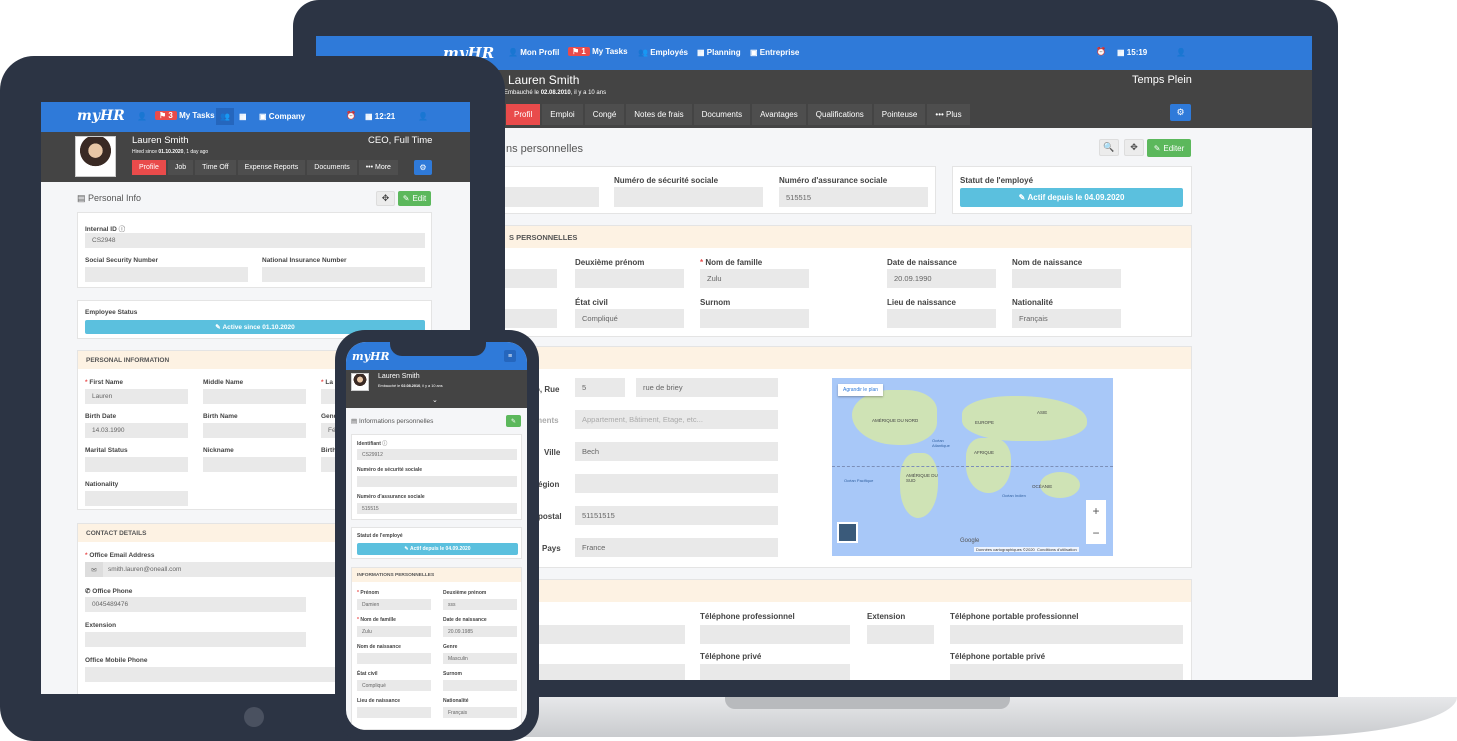 The image size is (1457, 741). What do you see at coordinates (1066, 672) in the screenshot?
I see `private-mobile-input` at bounding box center [1066, 672].